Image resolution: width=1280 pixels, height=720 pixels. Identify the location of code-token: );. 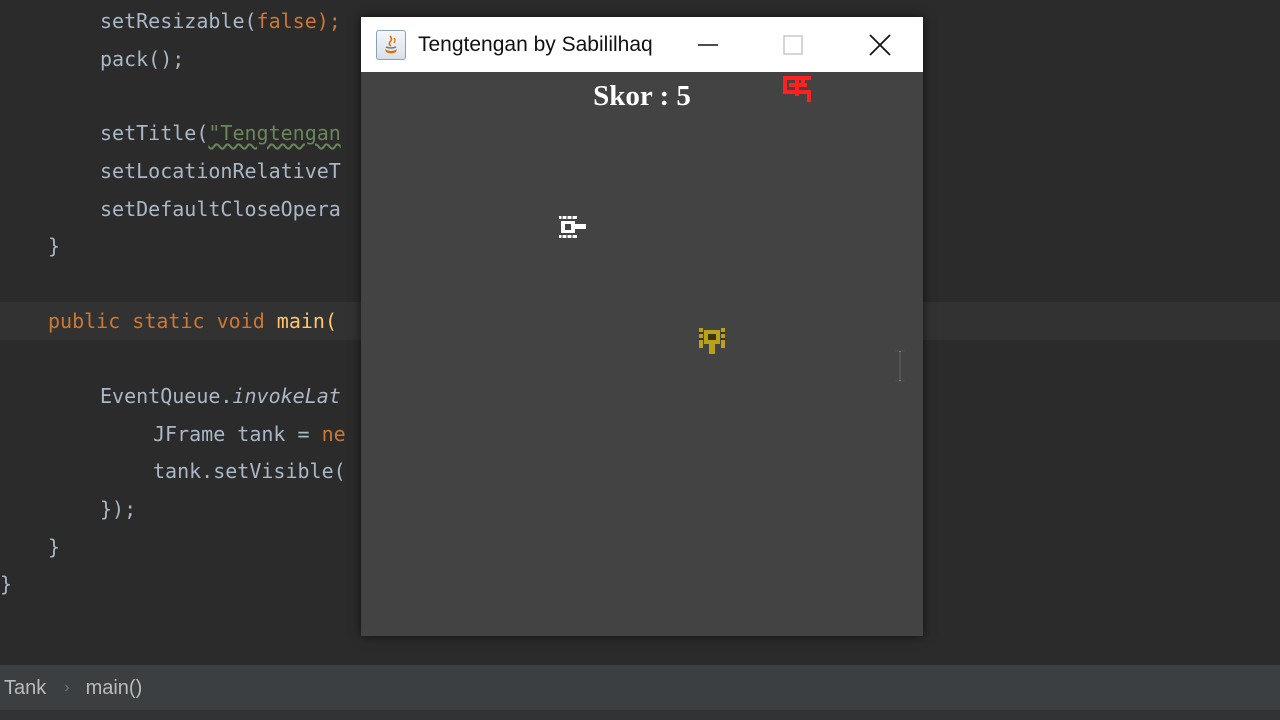
(328, 21).